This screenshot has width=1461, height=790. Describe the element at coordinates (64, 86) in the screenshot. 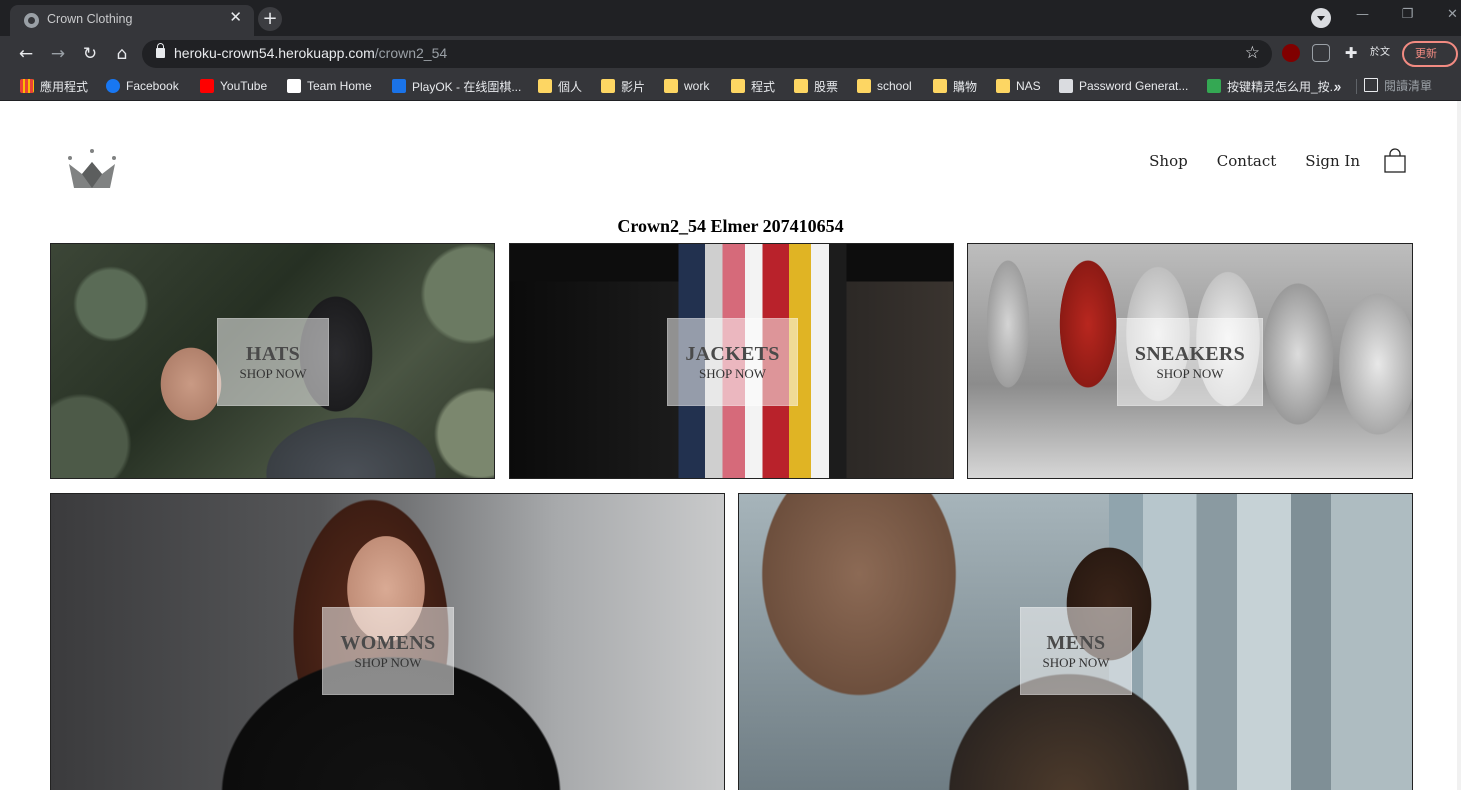

I see `bookmark-label: 應用程式` at that location.